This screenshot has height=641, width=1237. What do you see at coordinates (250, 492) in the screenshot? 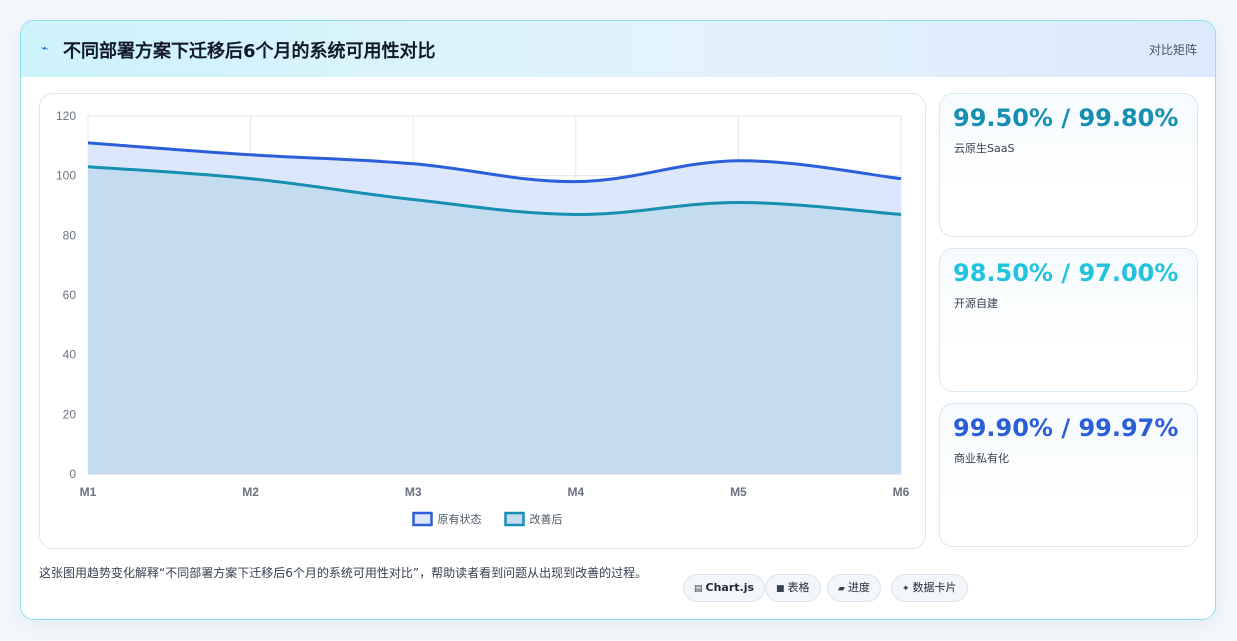
I see `x-tick-label: M2` at bounding box center [250, 492].